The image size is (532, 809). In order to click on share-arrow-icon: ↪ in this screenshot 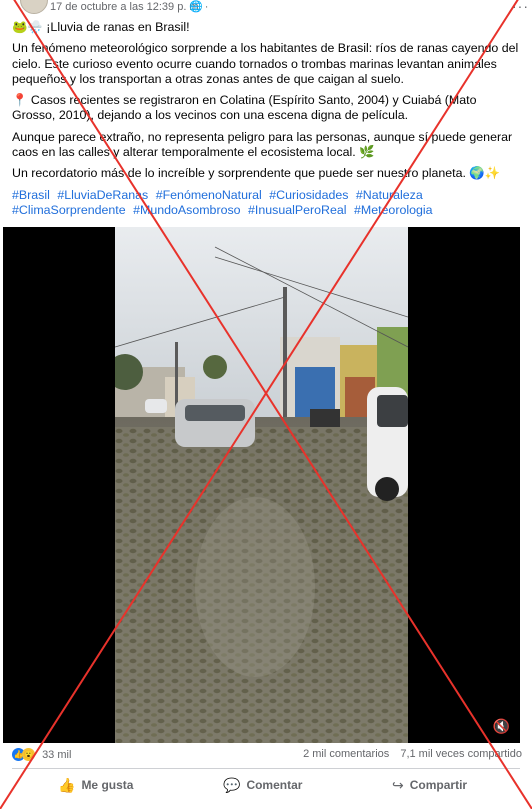, I will do `click(398, 784)`.